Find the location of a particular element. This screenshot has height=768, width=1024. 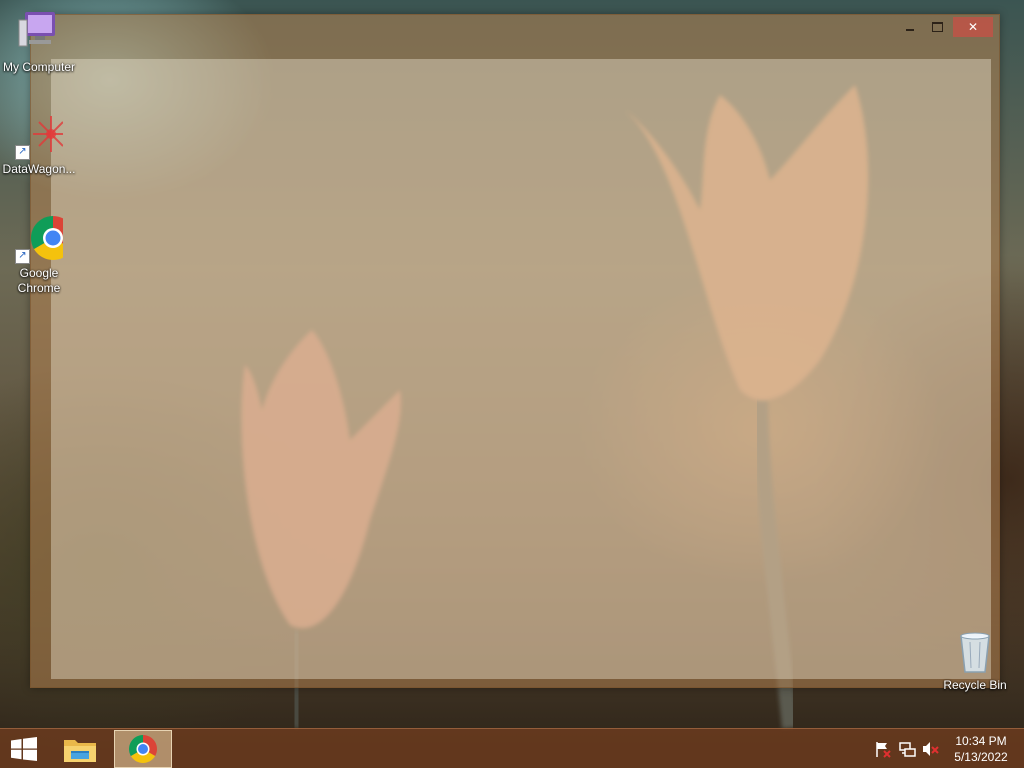

close-icon: ✕ is located at coordinates (973, 27).